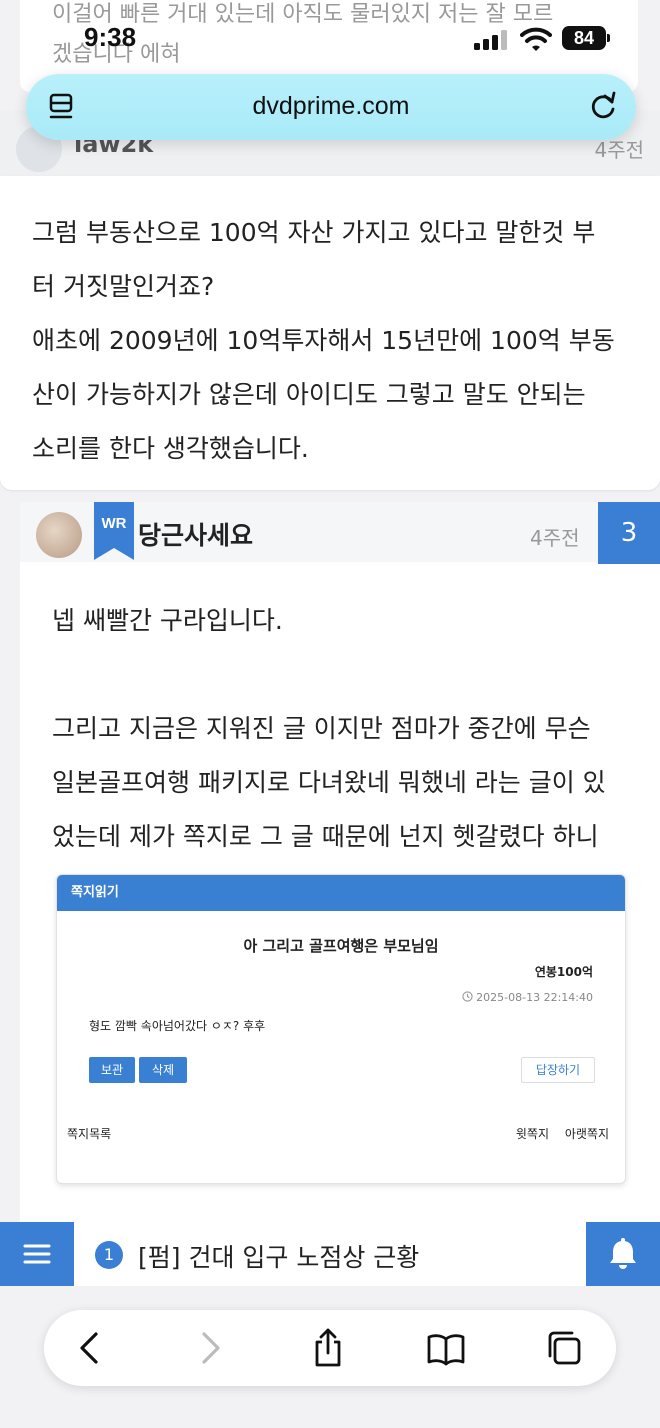  Describe the element at coordinates (584, 38) in the screenshot. I see `battery-indicator: 84` at that location.